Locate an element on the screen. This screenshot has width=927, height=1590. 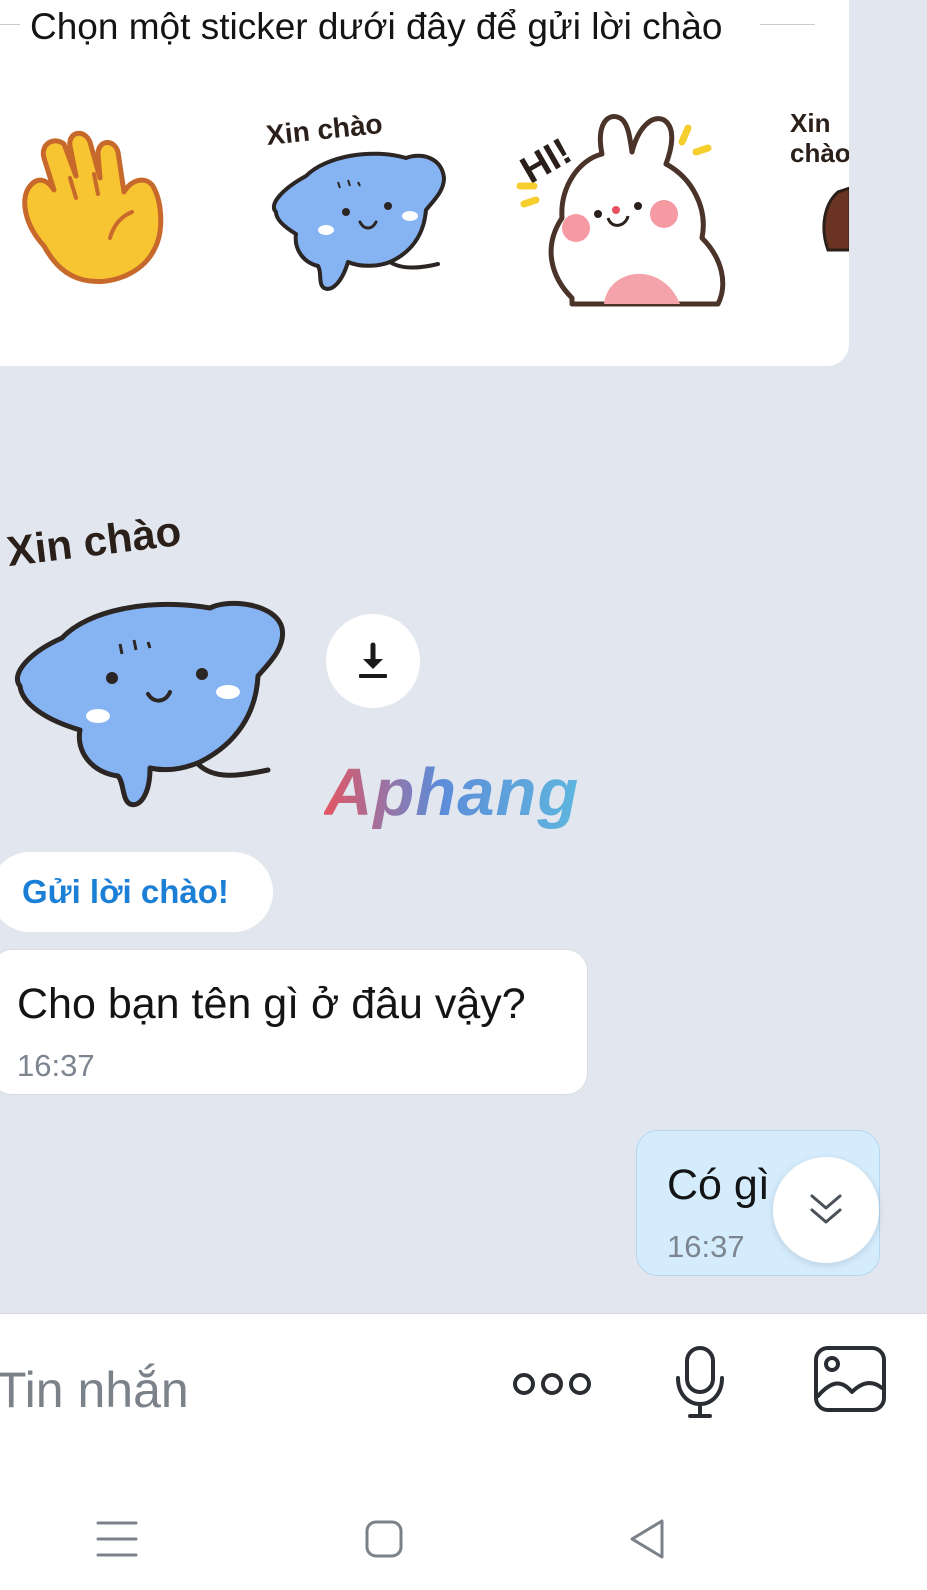
white-bunny-sticker-art: HI! is located at coordinates (620, 210).